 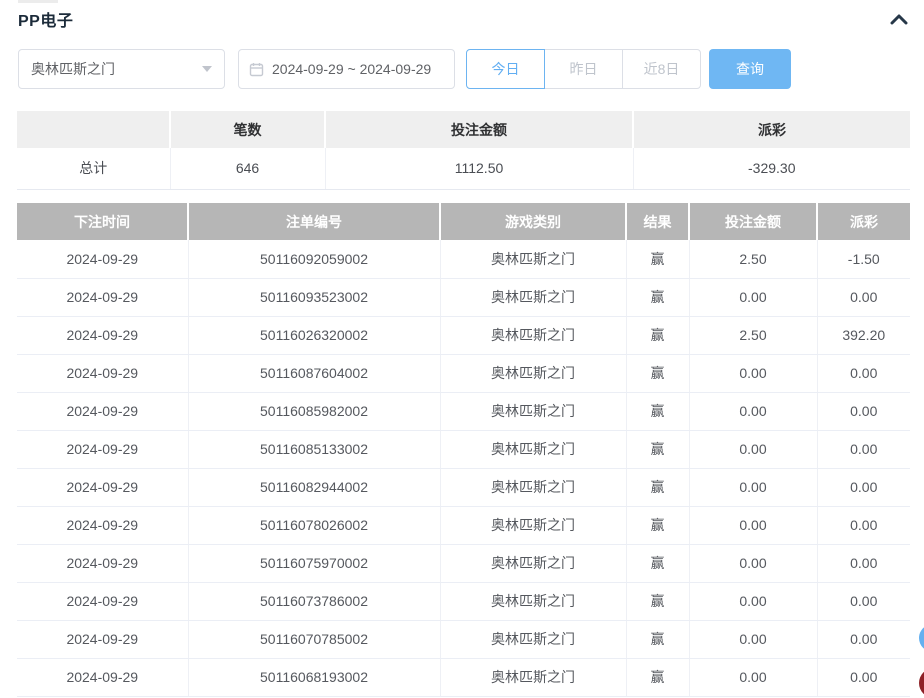 I want to click on detail-header-row: 下注时间 注单编号 游戏类别 结果 投注金额 派彩, so click(x=463, y=221).